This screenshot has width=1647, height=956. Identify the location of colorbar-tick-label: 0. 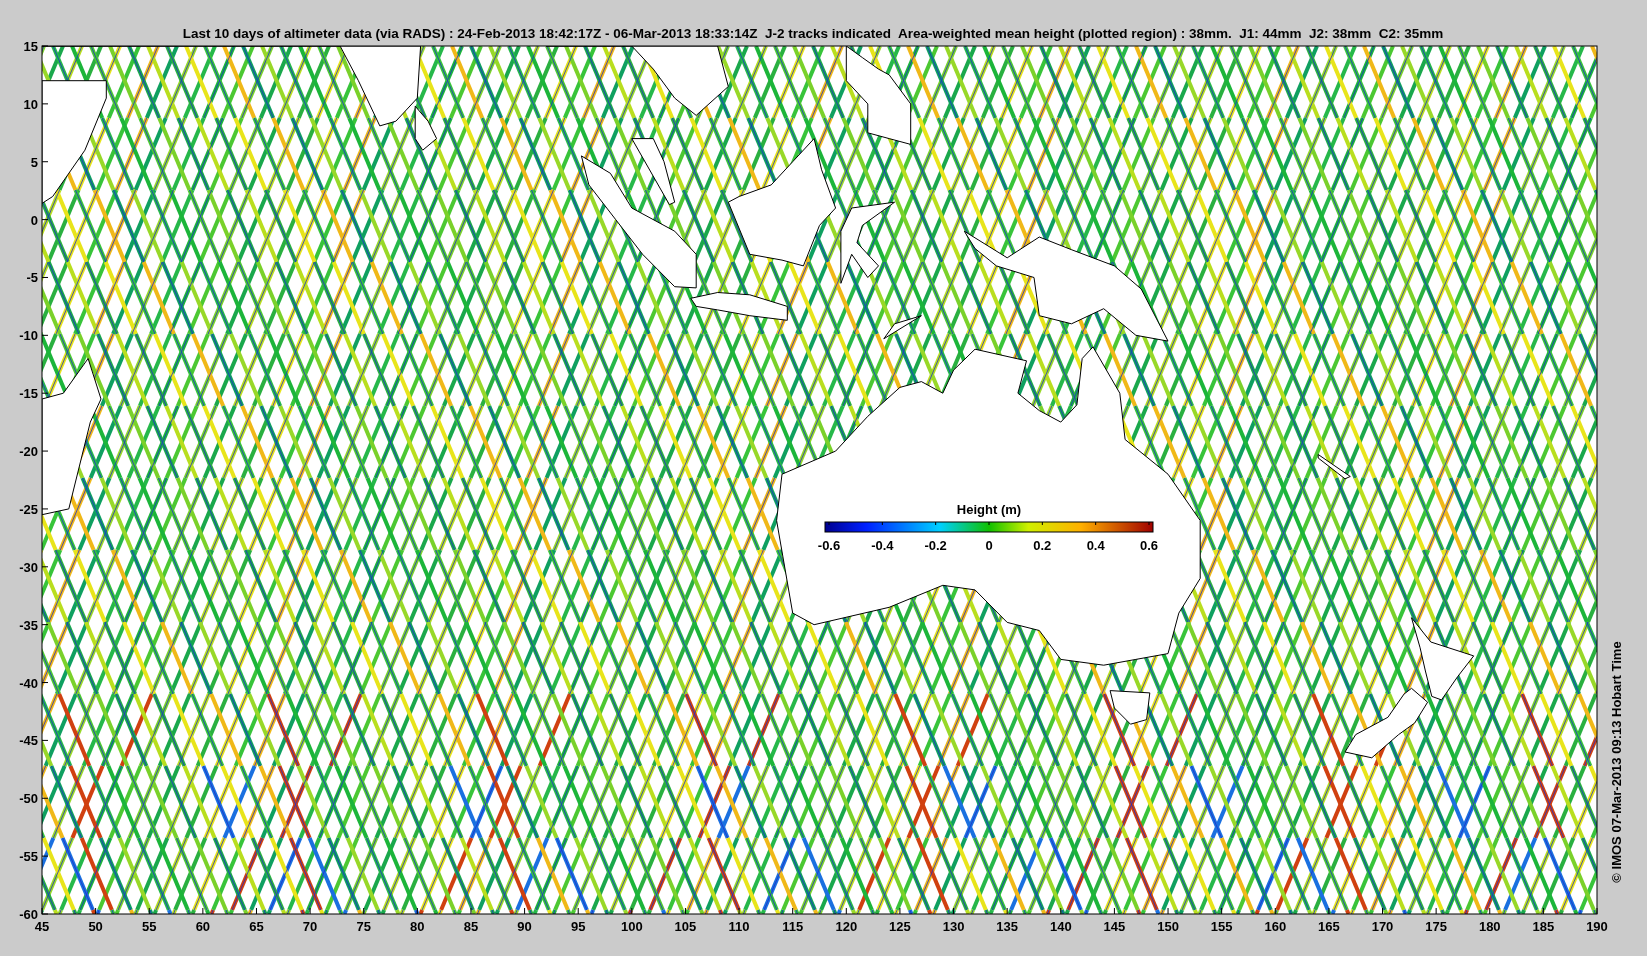
(989, 545).